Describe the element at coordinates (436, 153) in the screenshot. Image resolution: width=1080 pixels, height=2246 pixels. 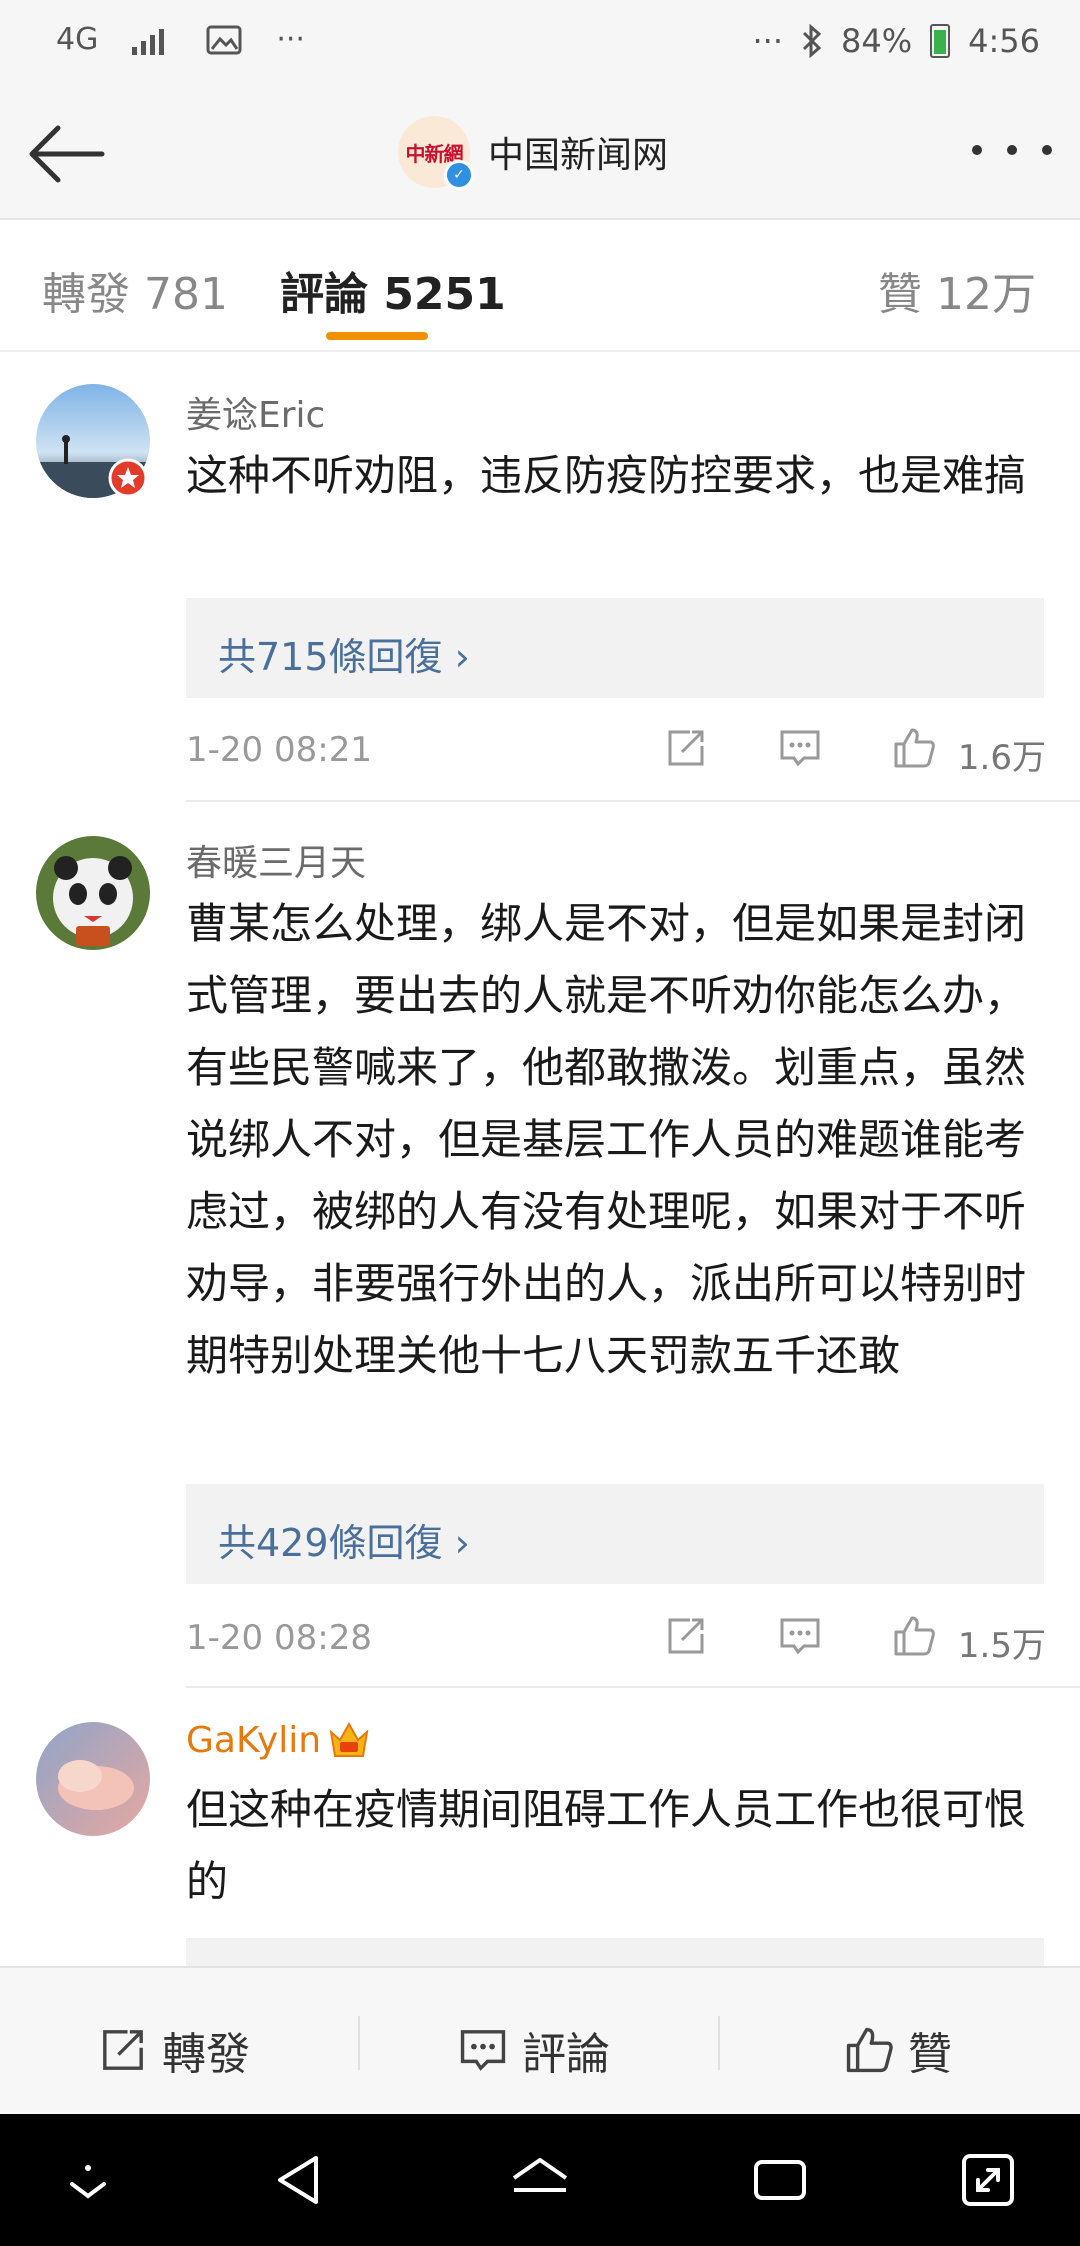
I see `account-avatar: 中新網 ✓` at that location.